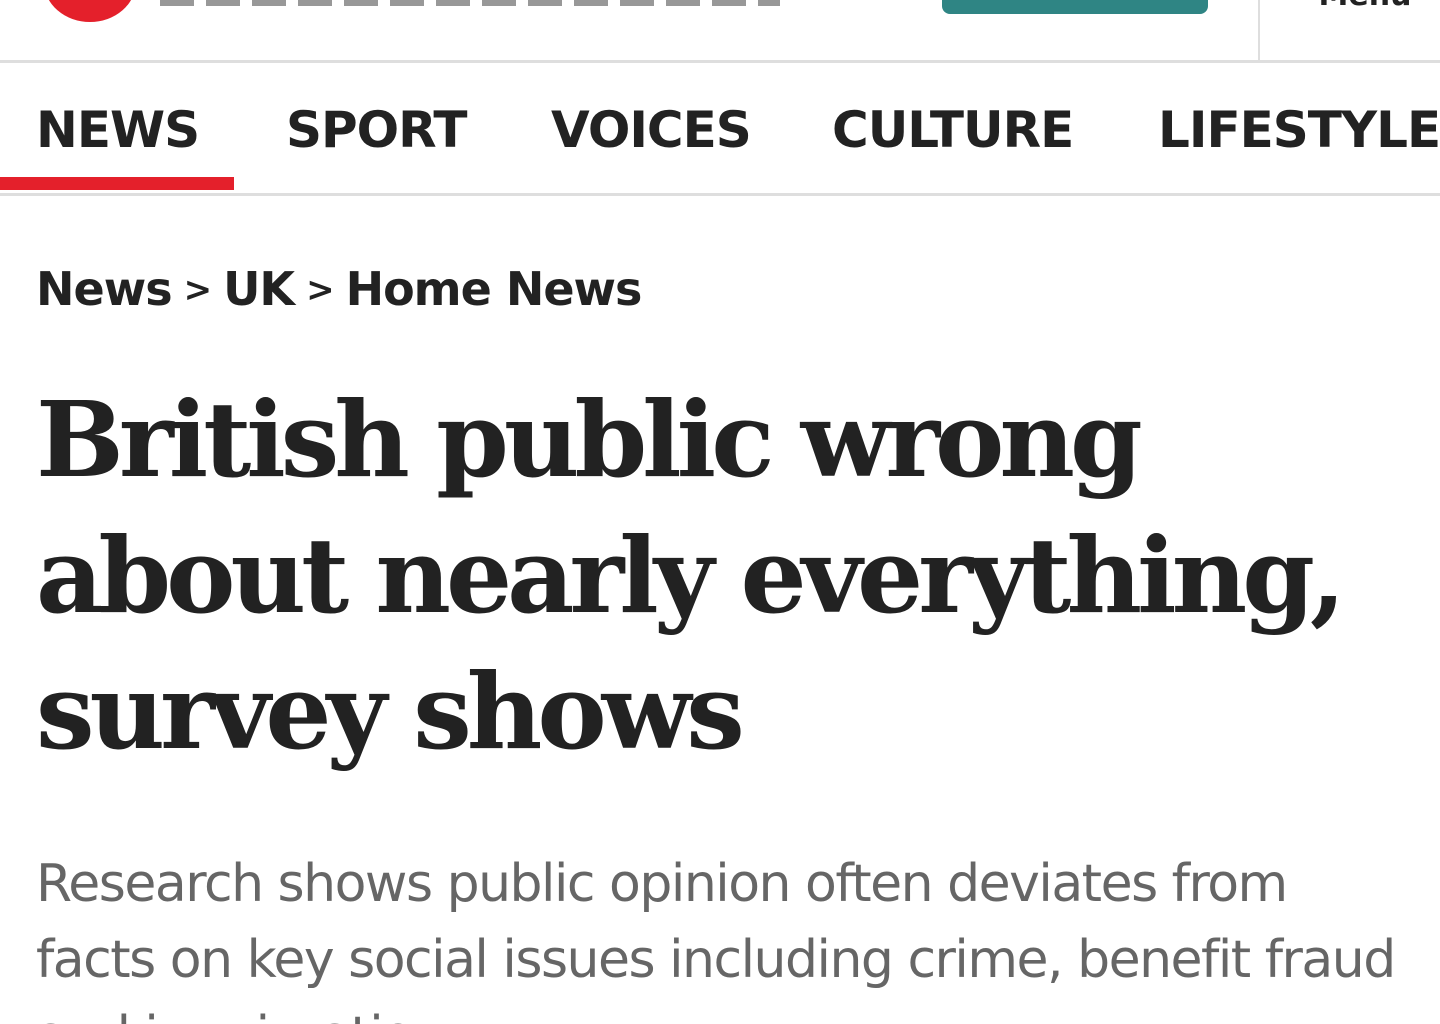  What do you see at coordinates (1365, 6) in the screenshot?
I see `menu-button: Menu` at bounding box center [1365, 6].